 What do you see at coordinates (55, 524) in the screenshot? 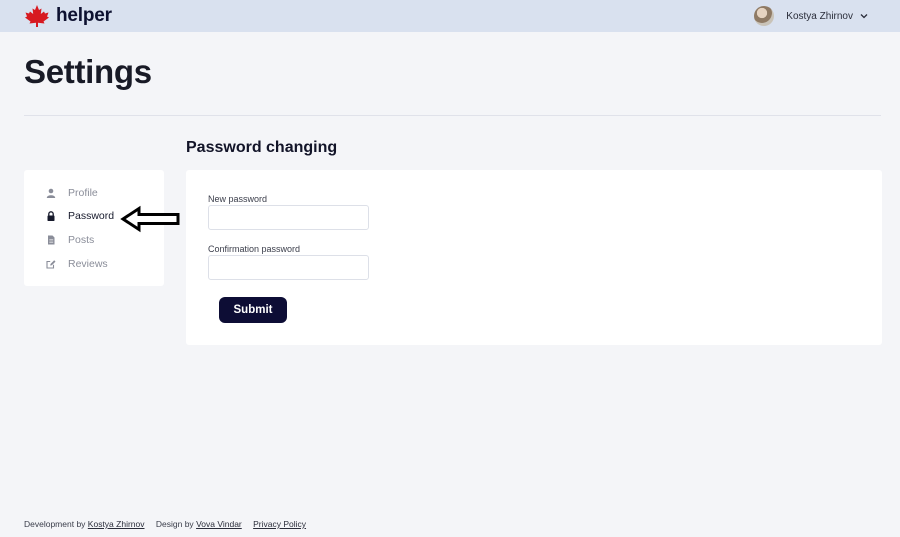
I see `footer-dev-prefix: Development by` at bounding box center [55, 524].